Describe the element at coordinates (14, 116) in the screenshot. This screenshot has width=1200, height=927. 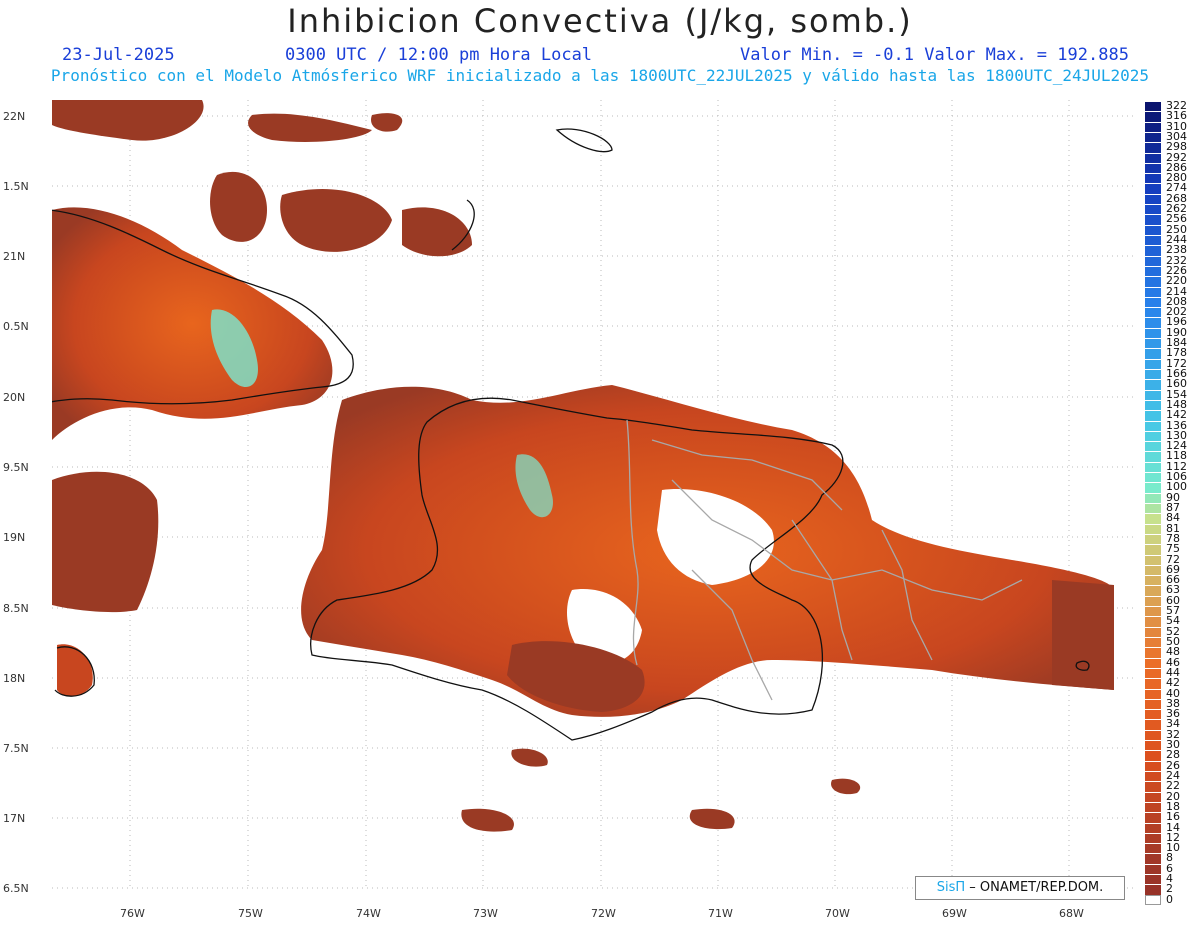
I see `lat-label: 22N` at that location.